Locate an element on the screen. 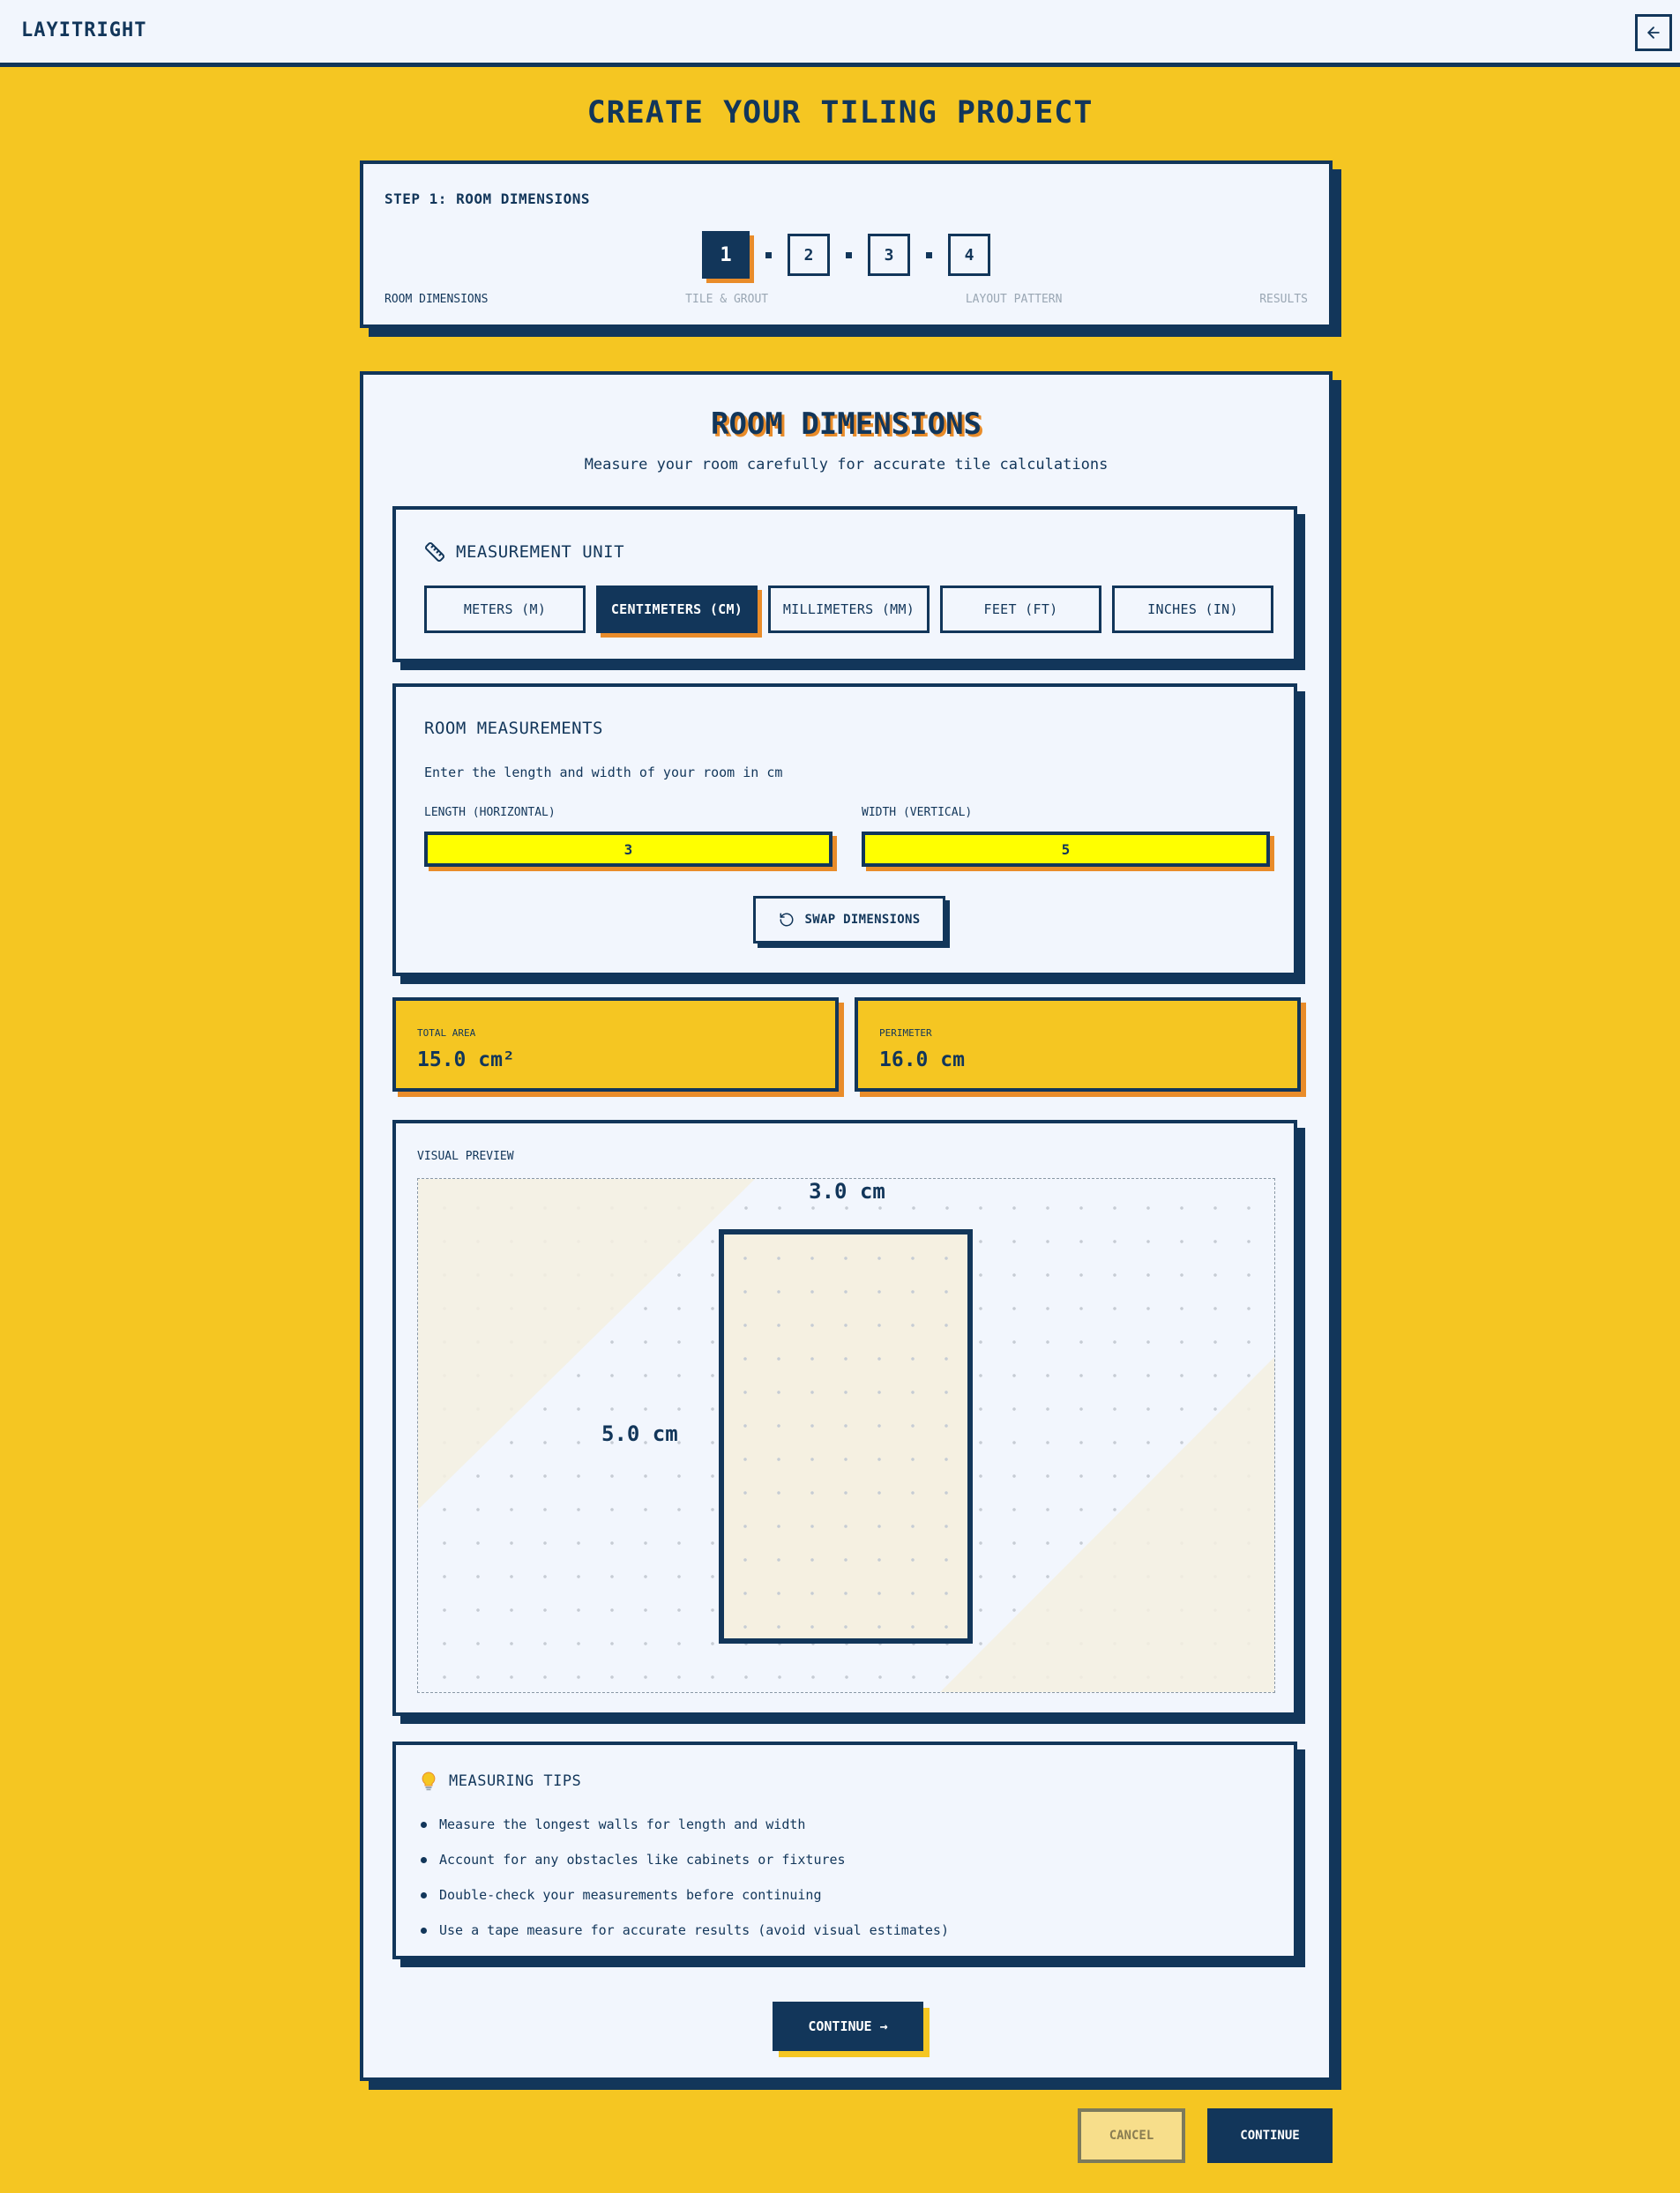 The image size is (1680, 2193). arrow-left-icon is located at coordinates (1653, 33).